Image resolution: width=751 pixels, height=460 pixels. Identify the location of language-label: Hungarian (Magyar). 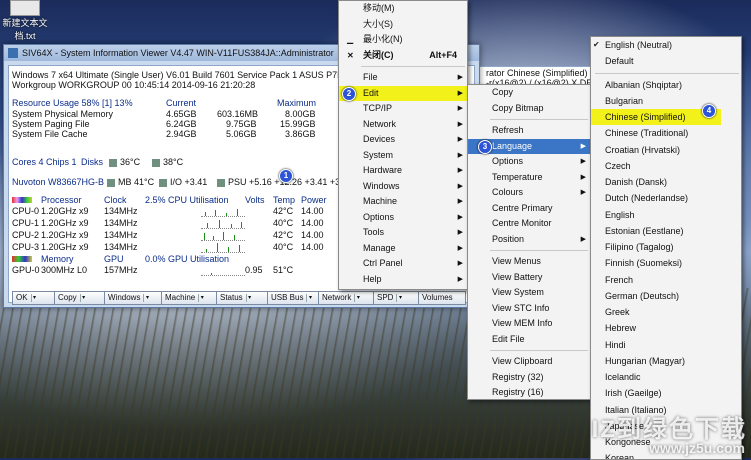
(645, 360).